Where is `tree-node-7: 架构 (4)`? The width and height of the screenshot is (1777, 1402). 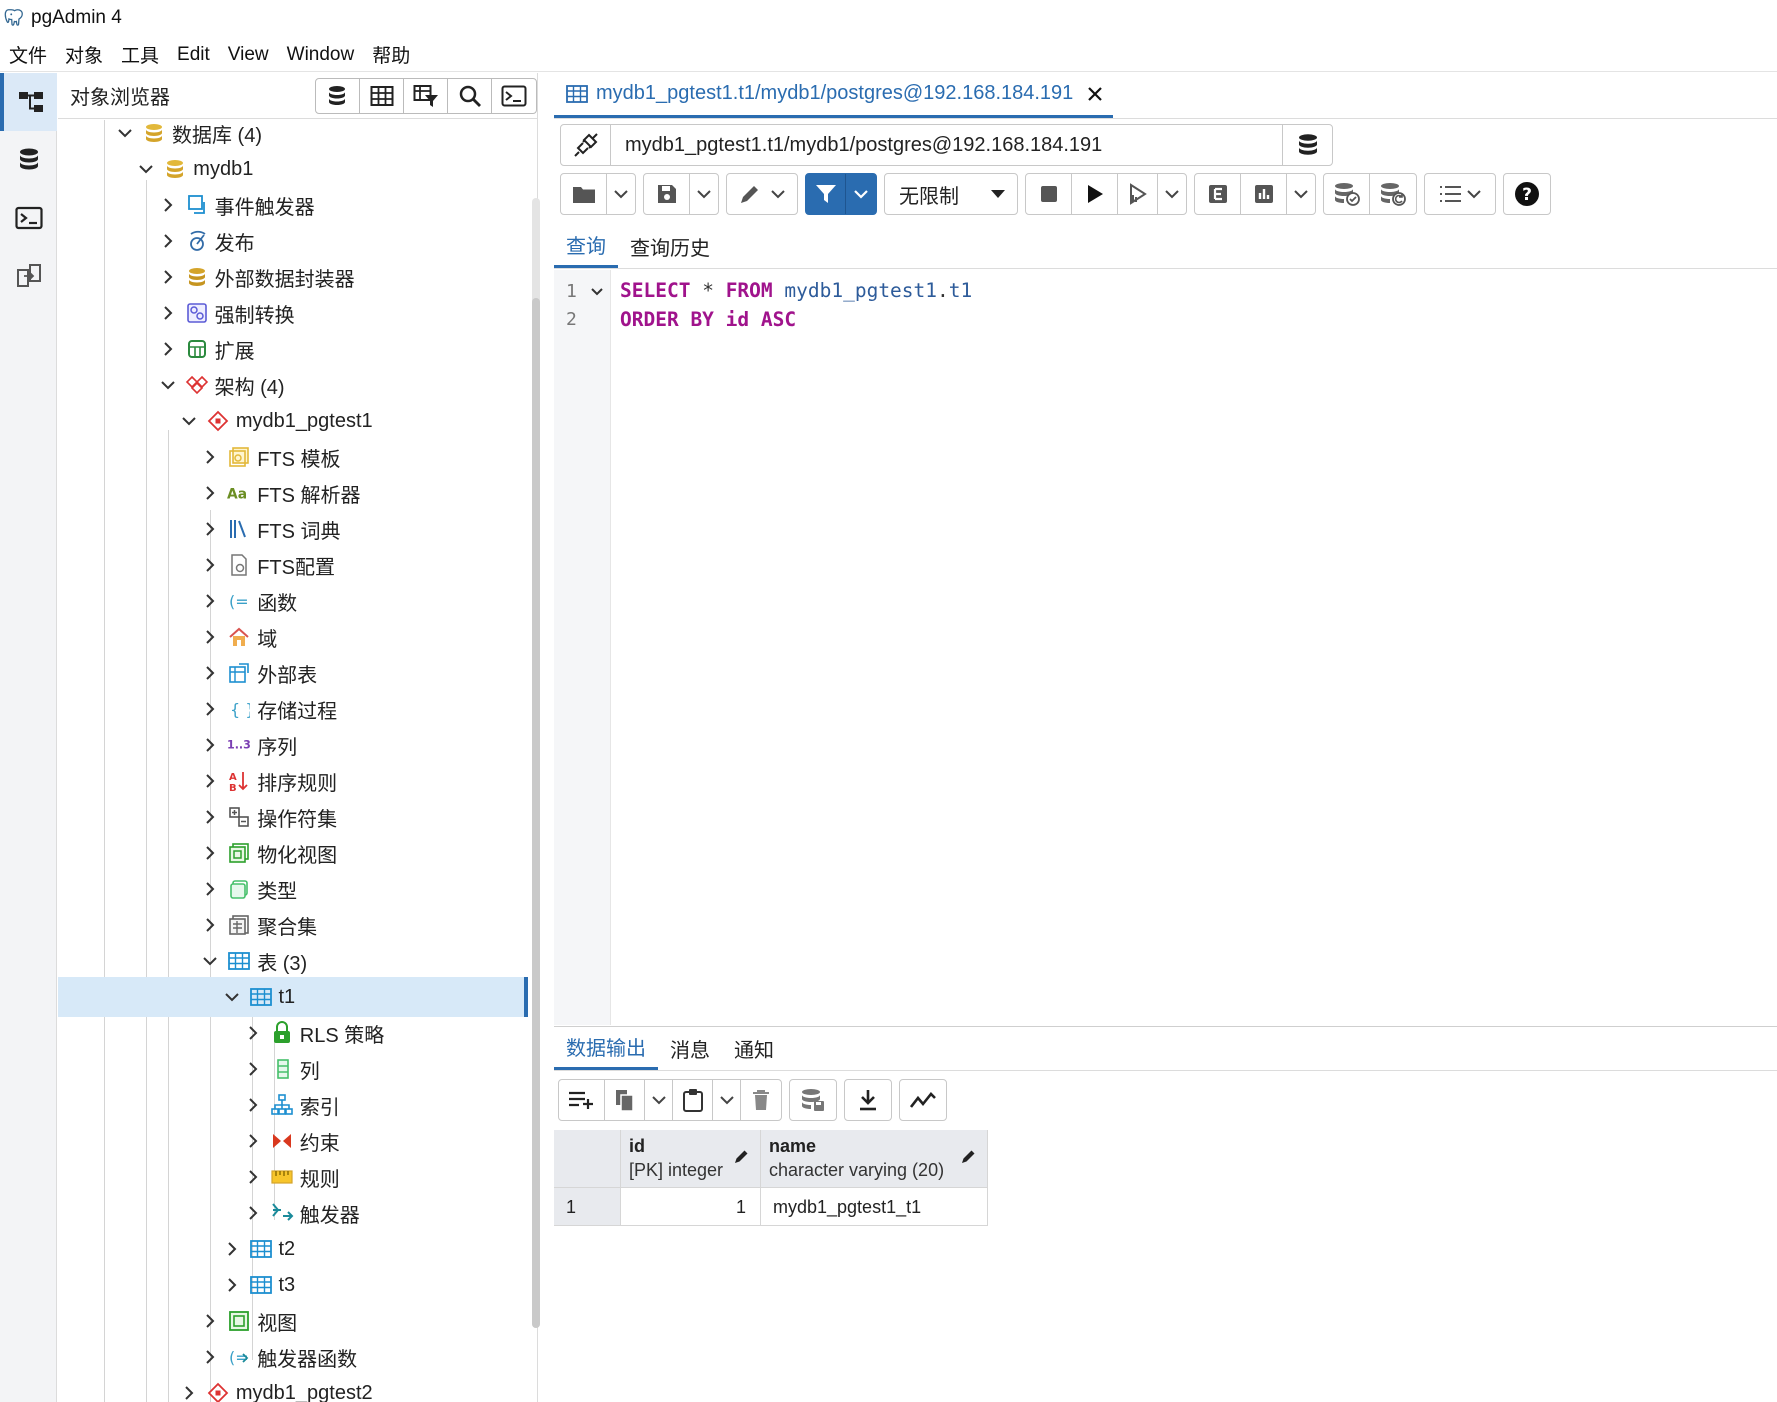 tree-node-7: 架构 (4) is located at coordinates (222, 385).